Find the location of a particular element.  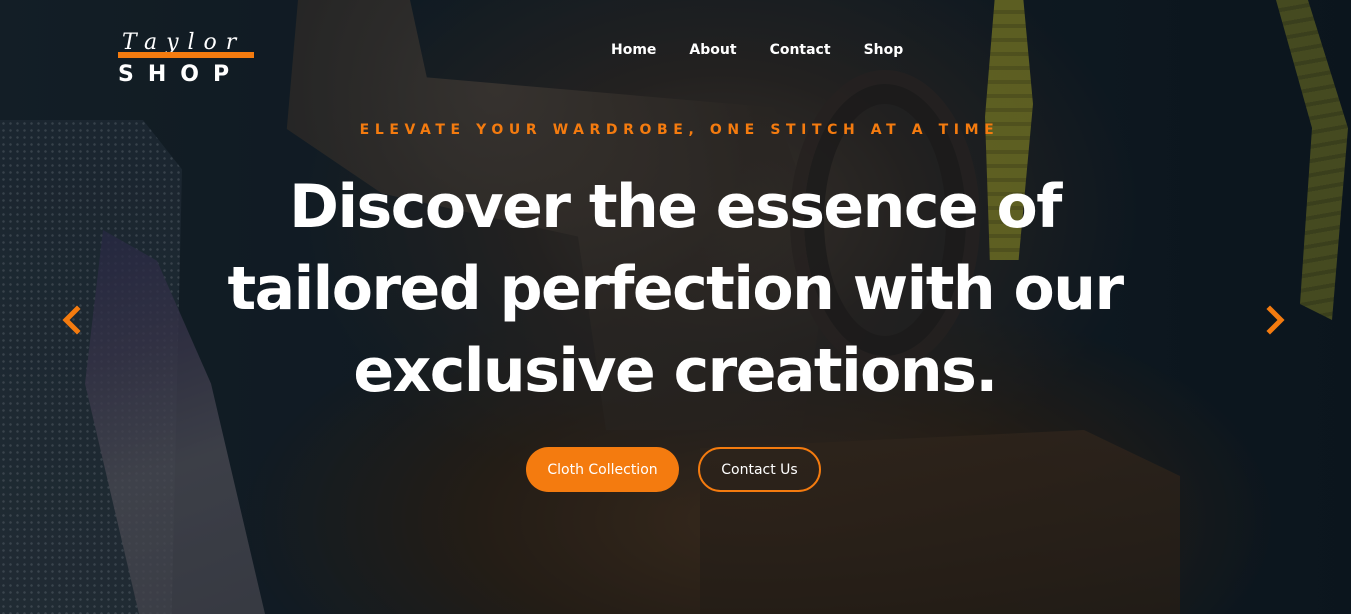

nav-contact: Contact is located at coordinates (800, 50).